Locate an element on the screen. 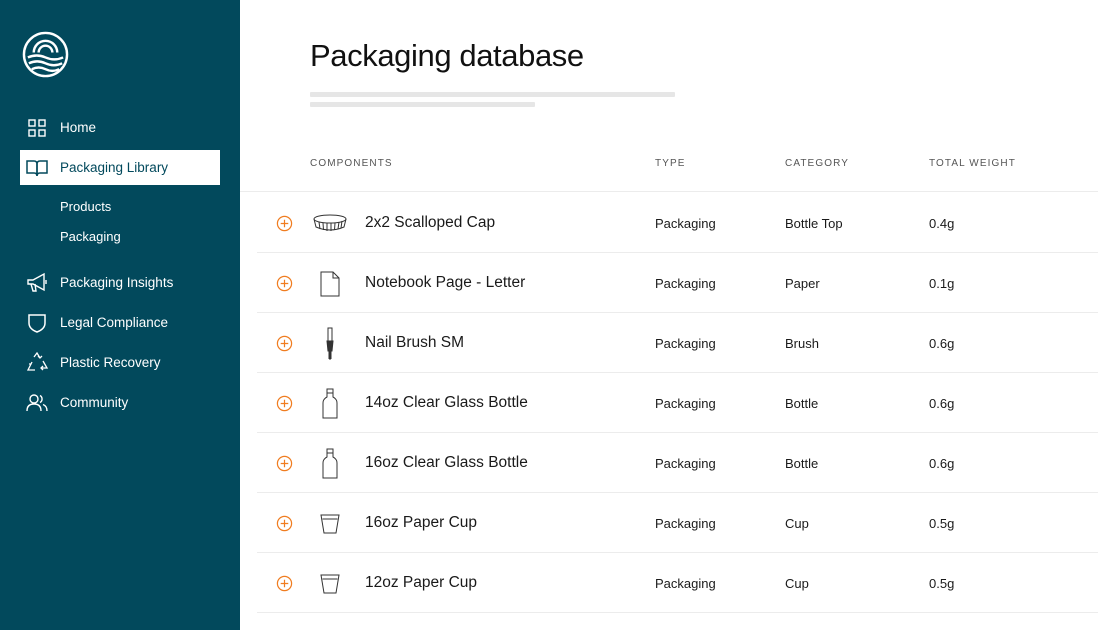  component-name: Nail Brush SM is located at coordinates (414, 343).